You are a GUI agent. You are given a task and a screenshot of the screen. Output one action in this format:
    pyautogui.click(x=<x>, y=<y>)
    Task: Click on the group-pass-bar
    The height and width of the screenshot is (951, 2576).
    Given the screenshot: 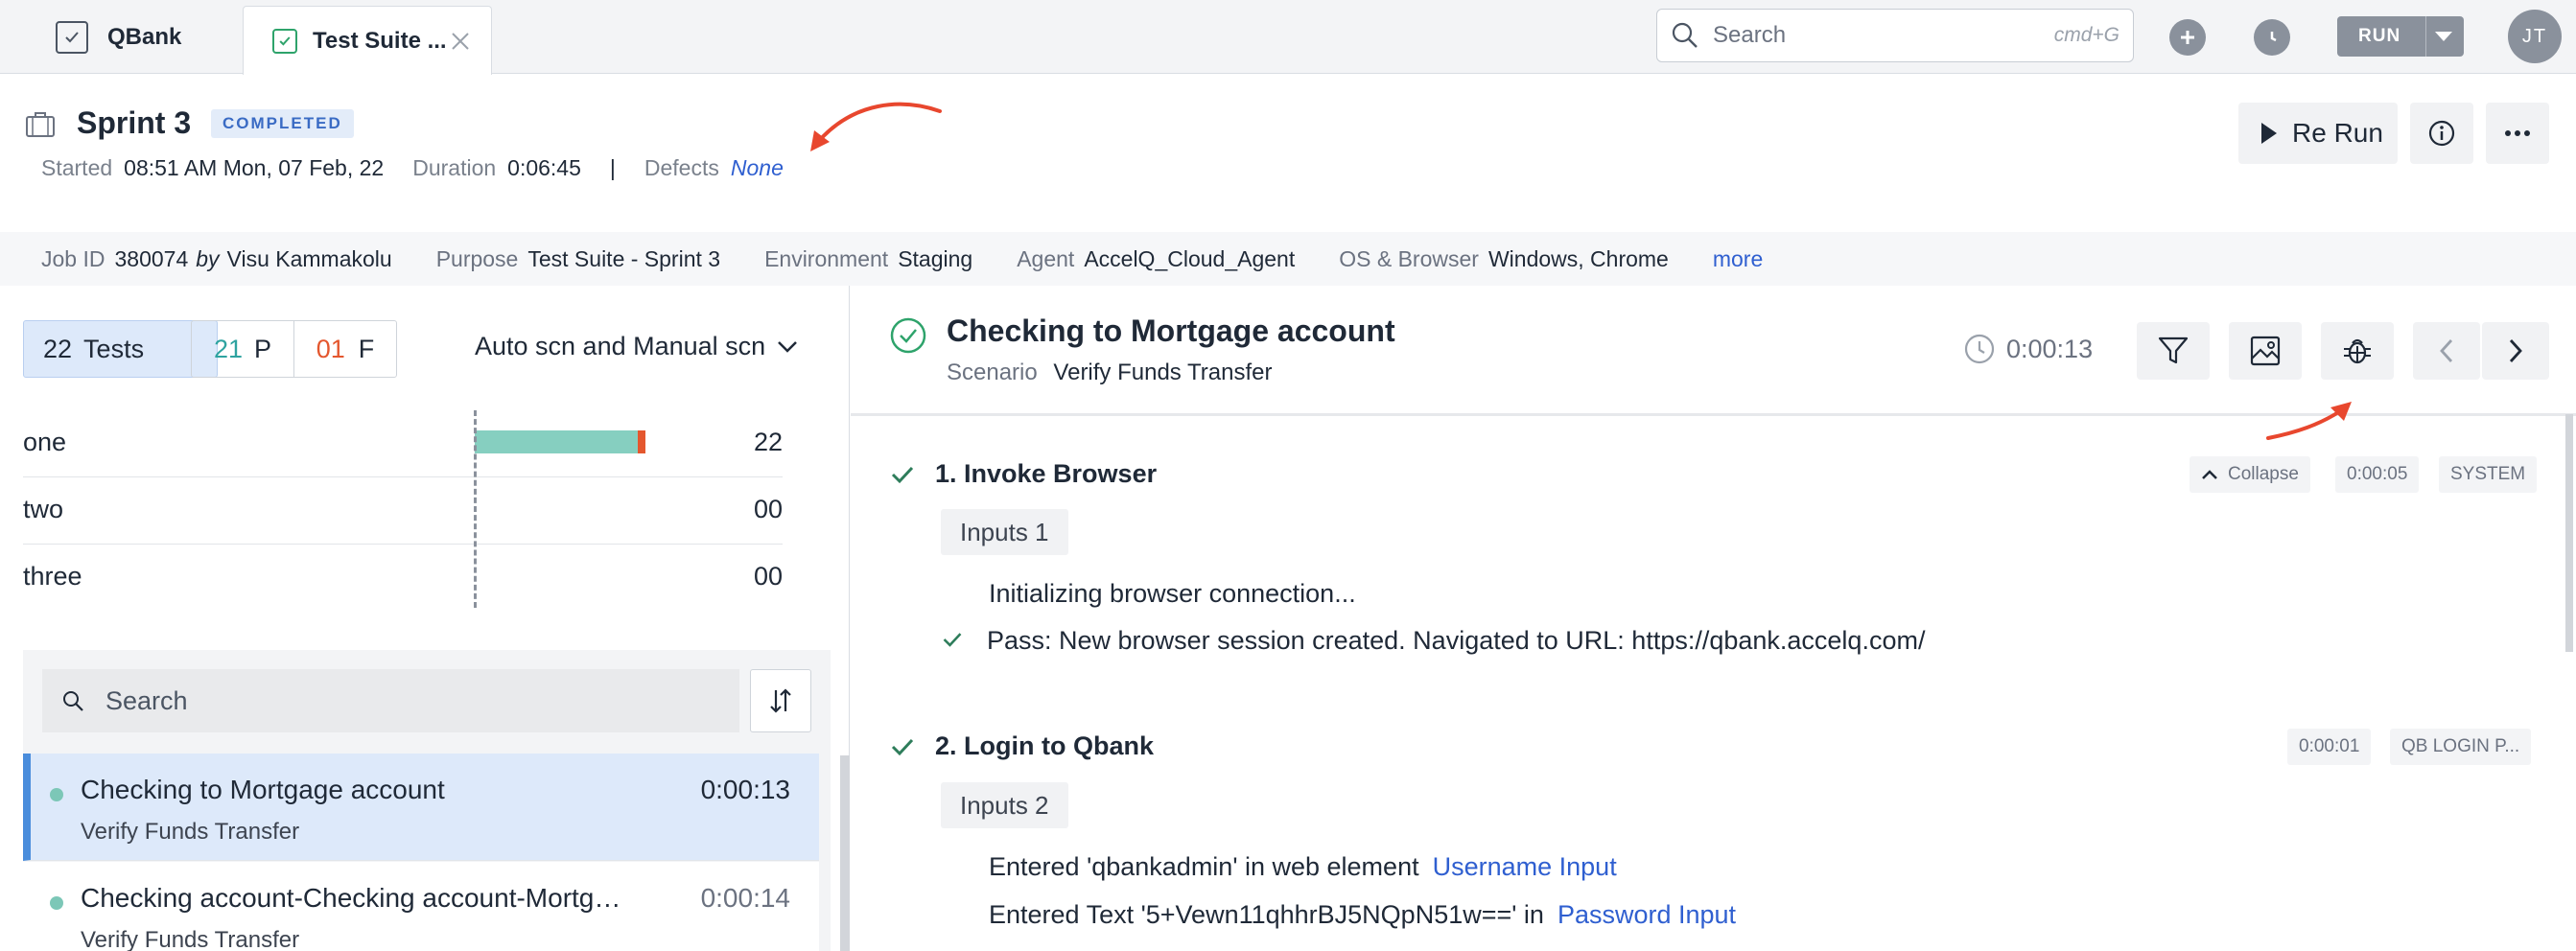 What is the action you would take?
    pyautogui.click(x=556, y=441)
    